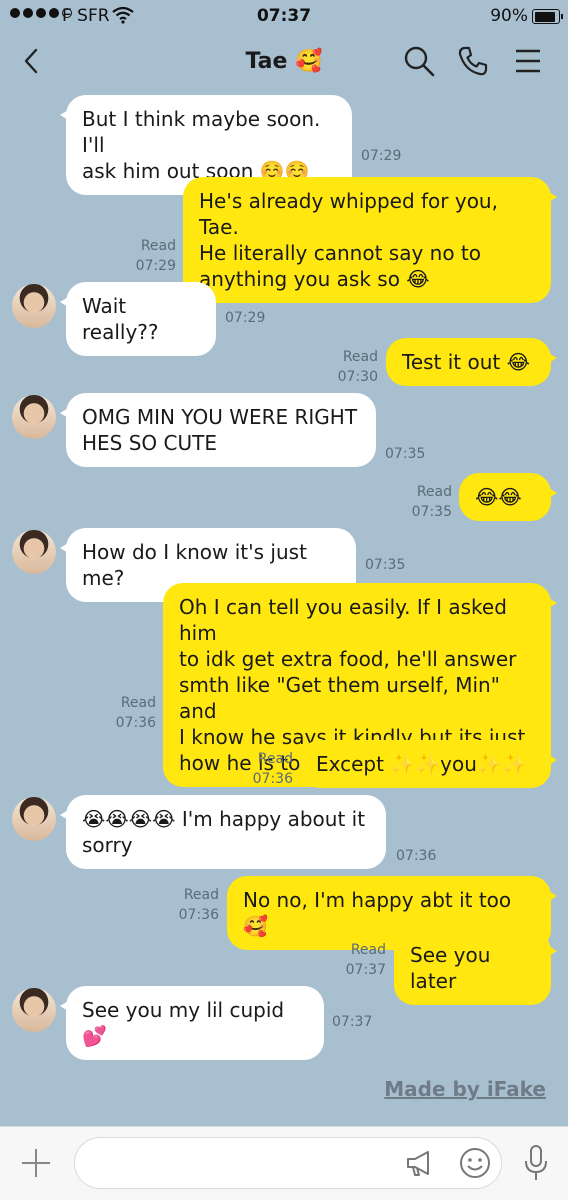 The image size is (568, 1200). I want to click on battery-icon, so click(547, 16).